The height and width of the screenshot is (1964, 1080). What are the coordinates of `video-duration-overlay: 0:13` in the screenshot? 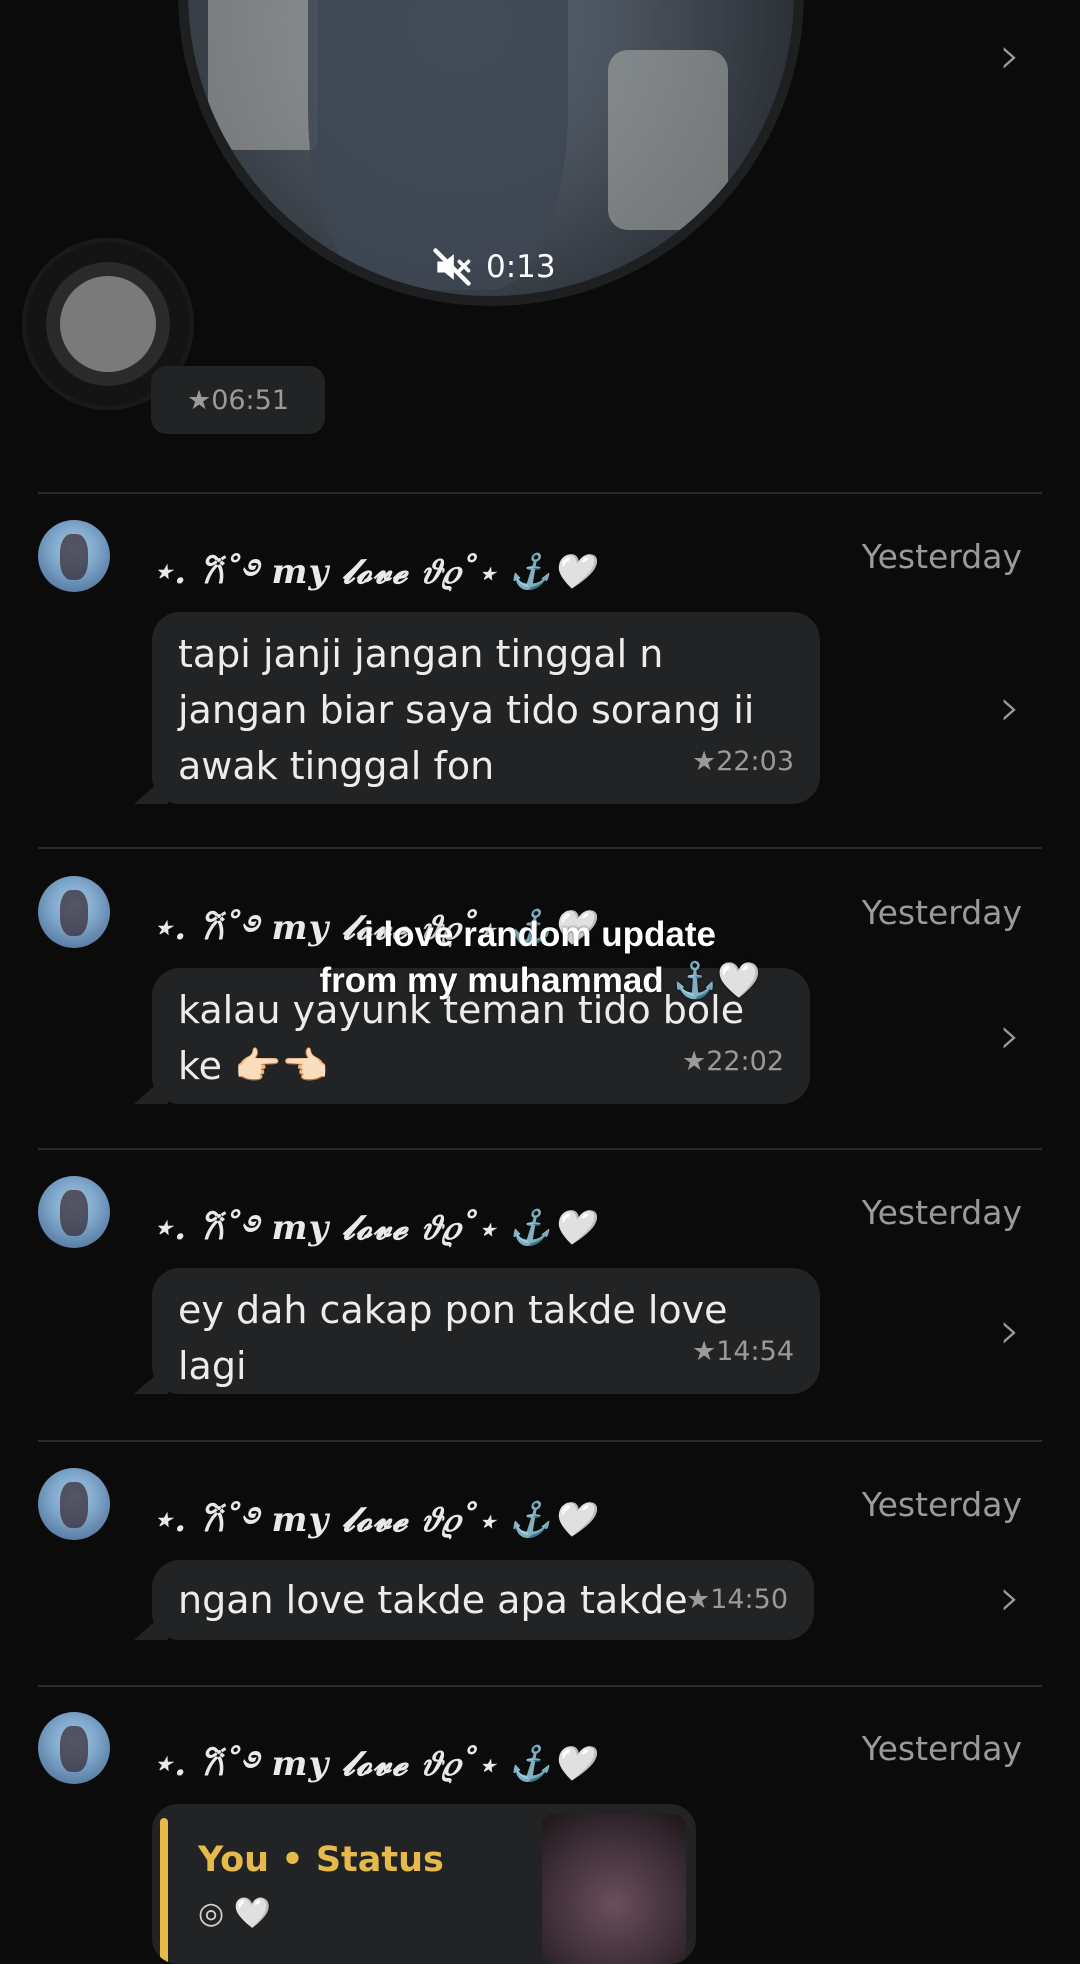 It's located at (493, 267).